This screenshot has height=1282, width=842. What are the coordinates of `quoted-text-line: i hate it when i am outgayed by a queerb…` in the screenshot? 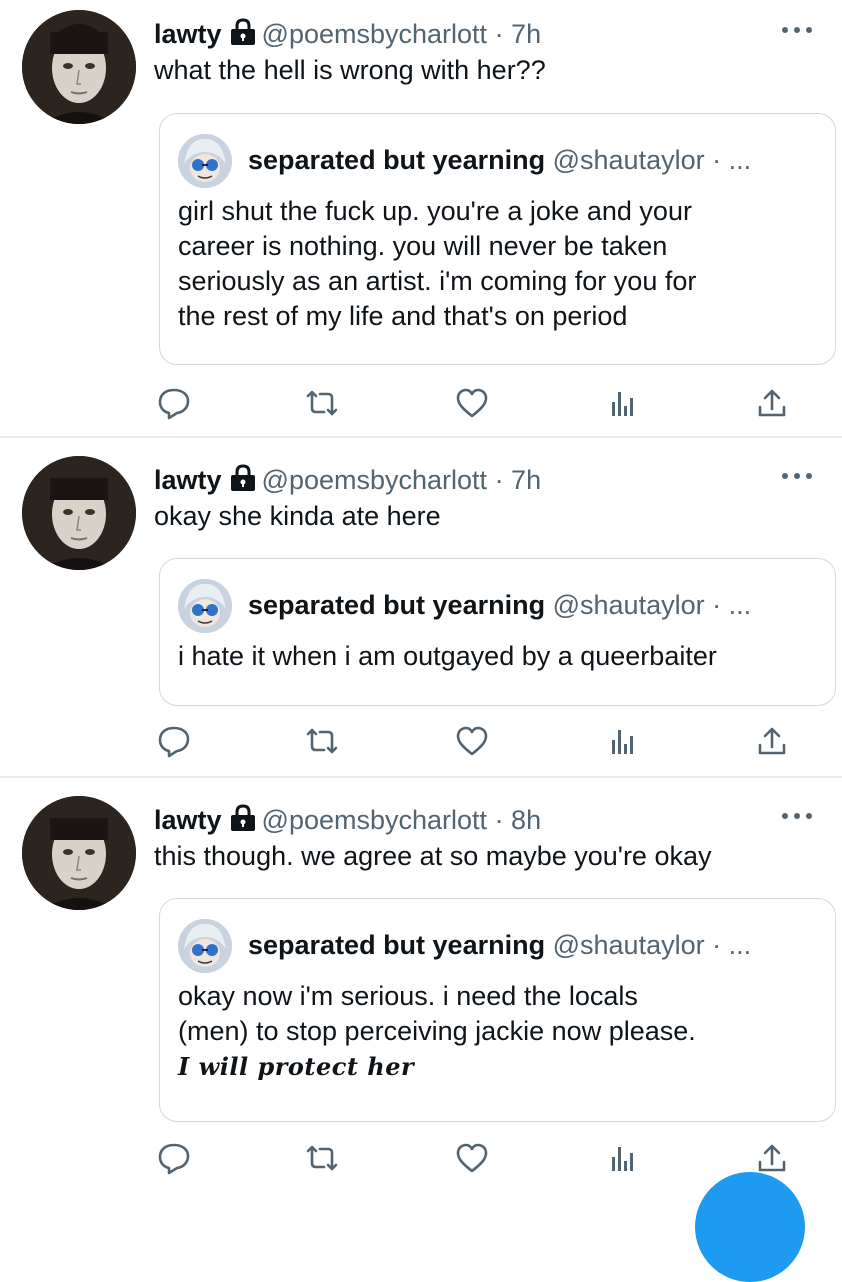 It's located at (447, 656).